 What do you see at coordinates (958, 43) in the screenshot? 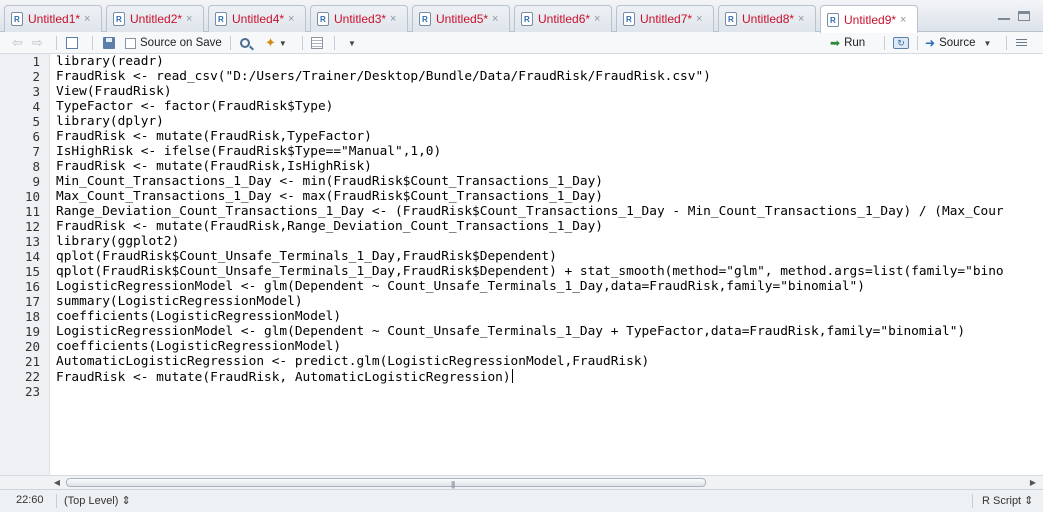
I see `source-button: ➜ Source ▼` at bounding box center [958, 43].